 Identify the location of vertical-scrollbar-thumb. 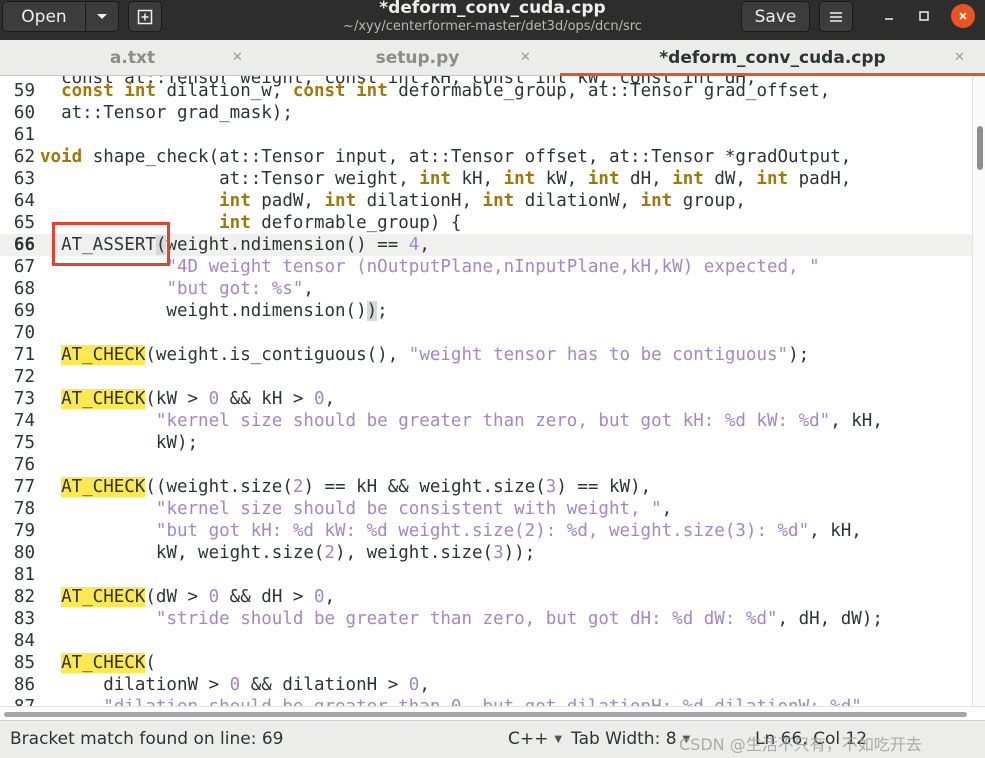
(980, 148).